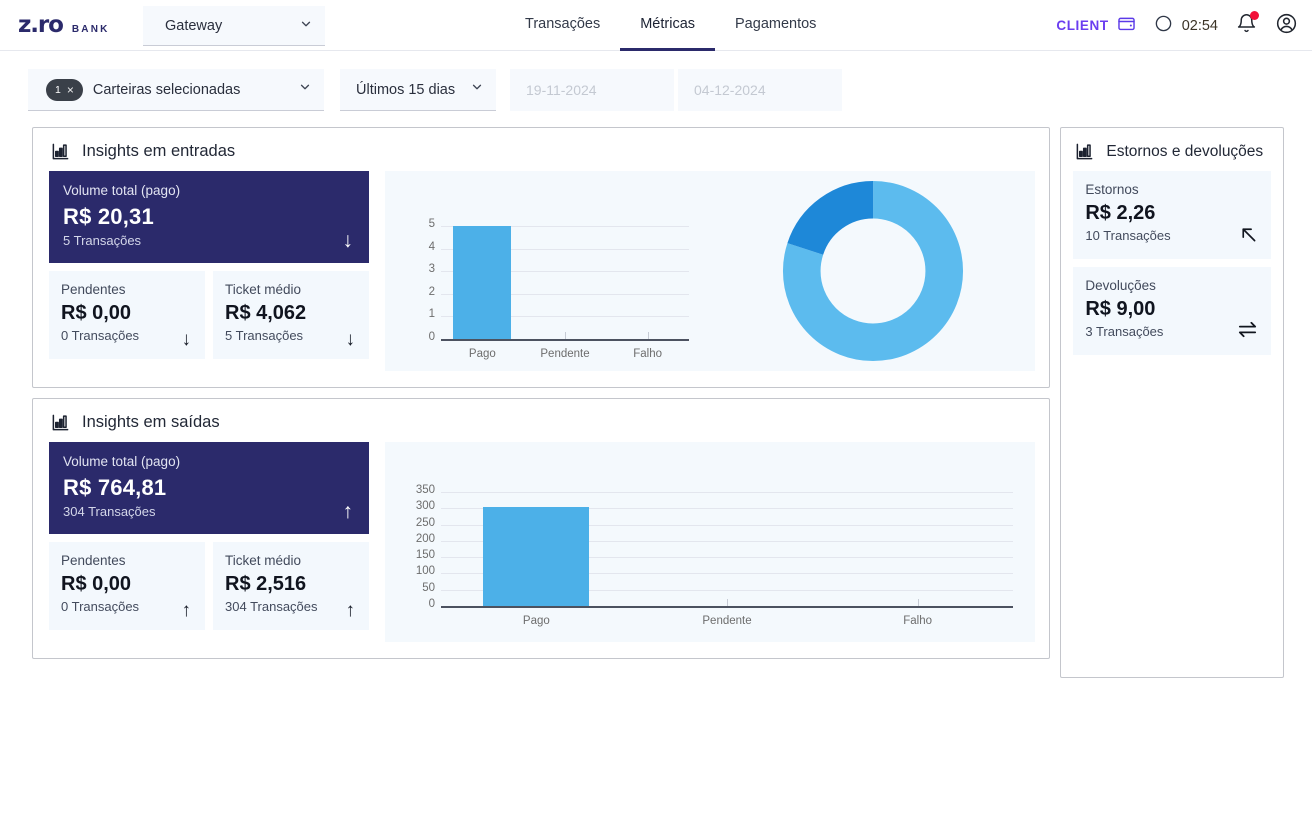  Describe the element at coordinates (565, 340) in the screenshot. I see `x-axis-line` at that location.